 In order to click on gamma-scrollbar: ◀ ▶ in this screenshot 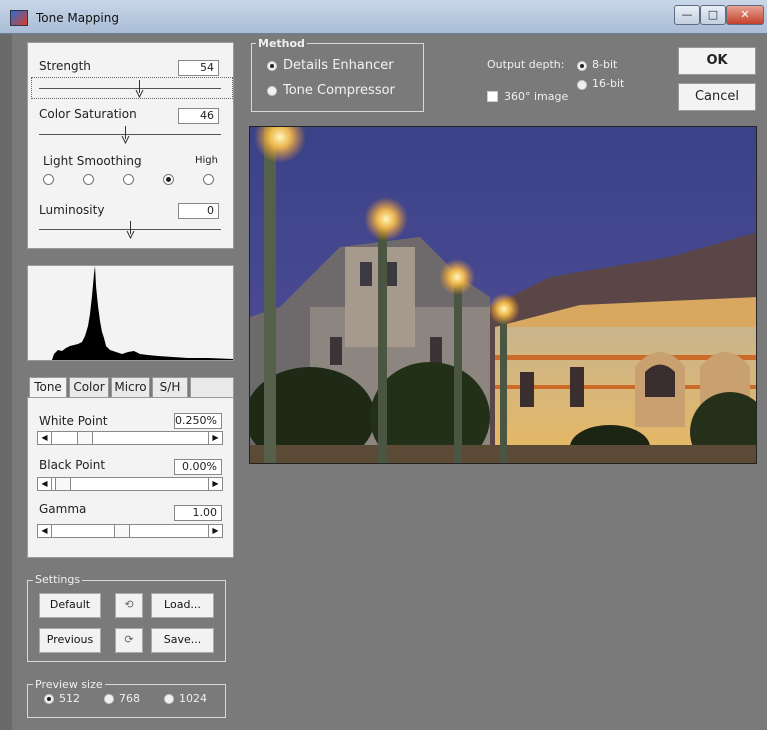, I will do `click(130, 531)`.